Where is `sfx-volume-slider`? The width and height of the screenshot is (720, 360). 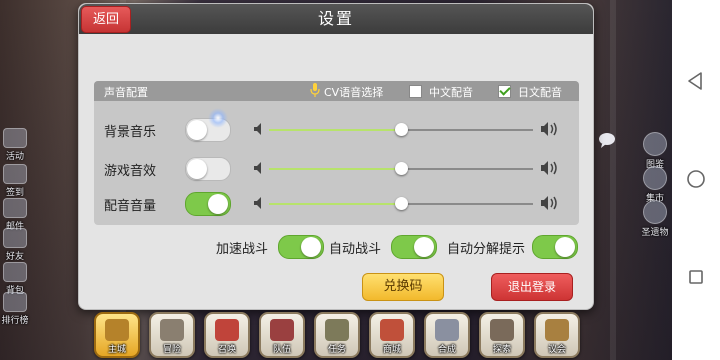
sfx-volume-slider is located at coordinates (401, 168).